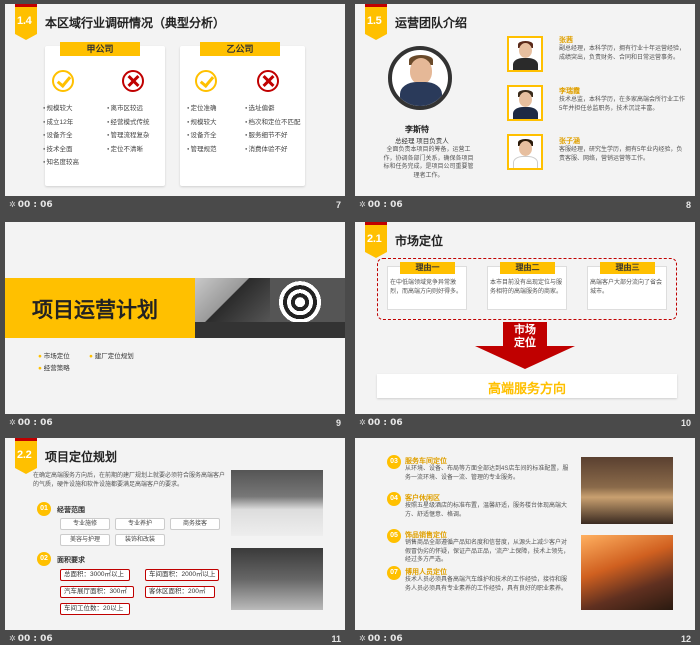  What do you see at coordinates (206, 81) in the screenshot?
I see `check-icon` at bounding box center [206, 81].